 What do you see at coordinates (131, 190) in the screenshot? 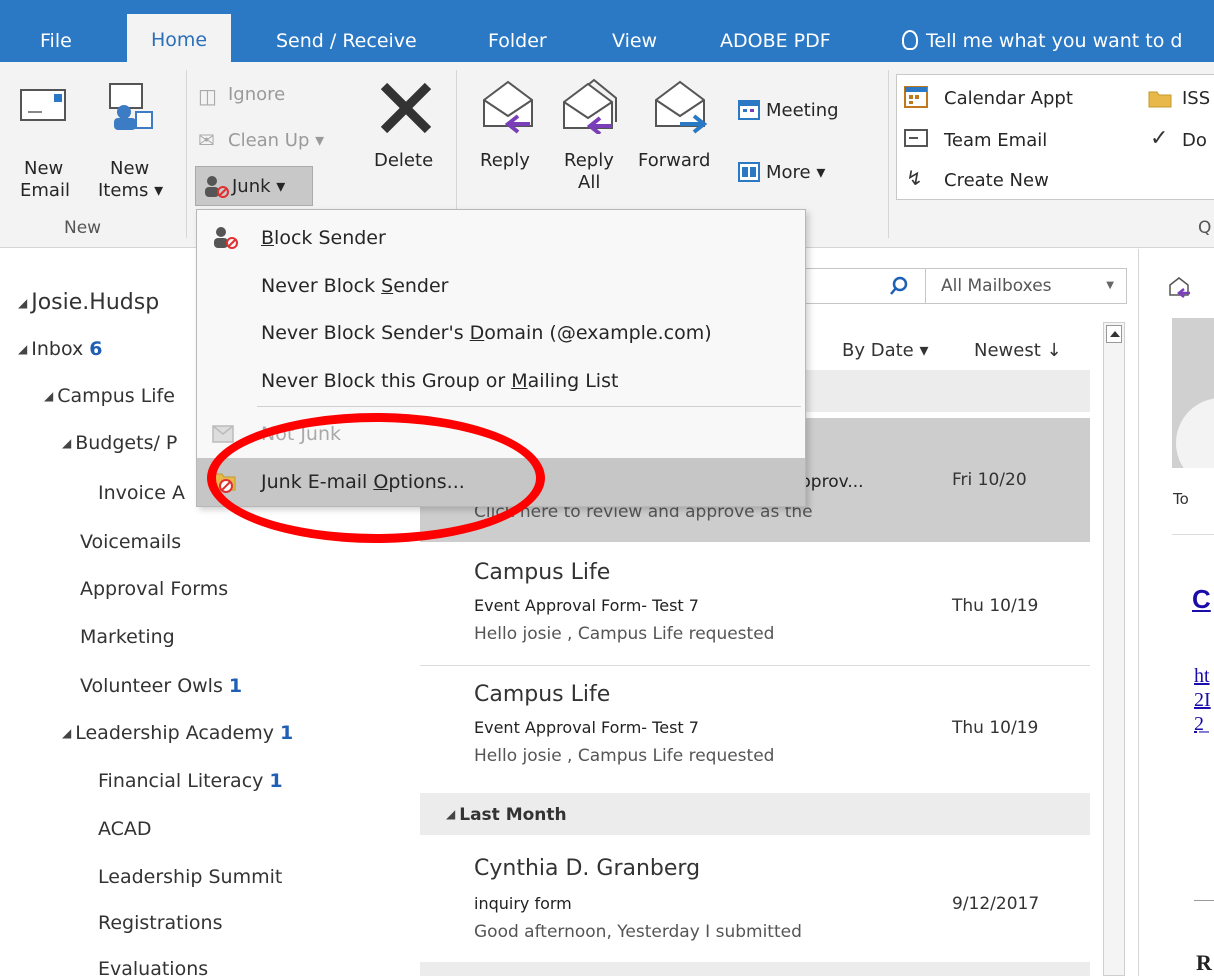
I see `new-items-label-2: Items ▾` at bounding box center [131, 190].